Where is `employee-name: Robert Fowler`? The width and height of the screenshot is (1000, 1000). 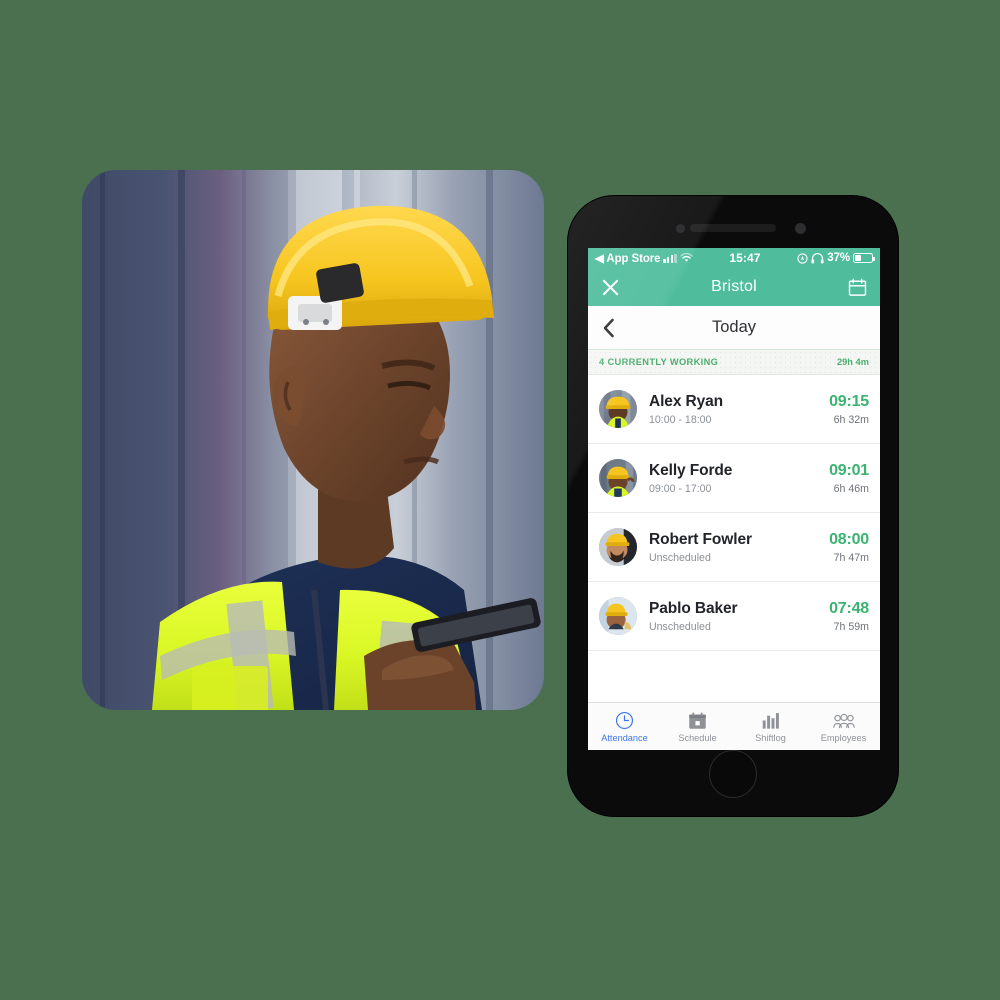 employee-name: Robert Fowler is located at coordinates (700, 540).